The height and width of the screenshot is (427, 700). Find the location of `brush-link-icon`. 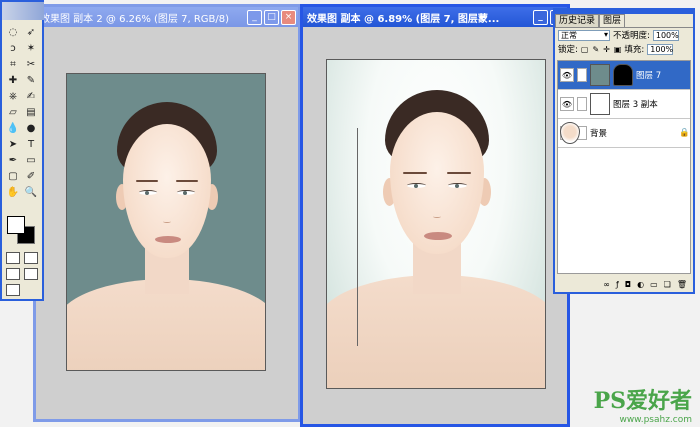

brush-link-icon is located at coordinates (582, 75).